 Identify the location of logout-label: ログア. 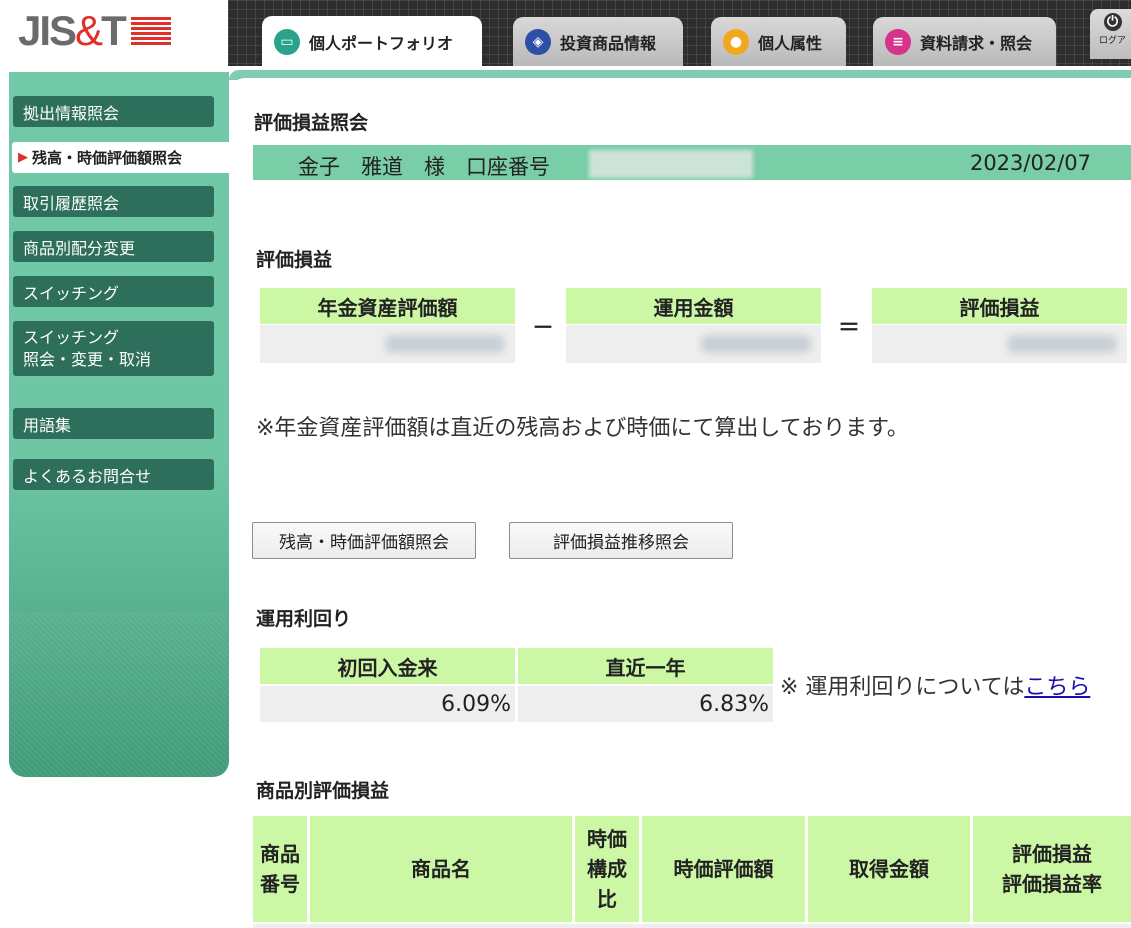
(1112, 41).